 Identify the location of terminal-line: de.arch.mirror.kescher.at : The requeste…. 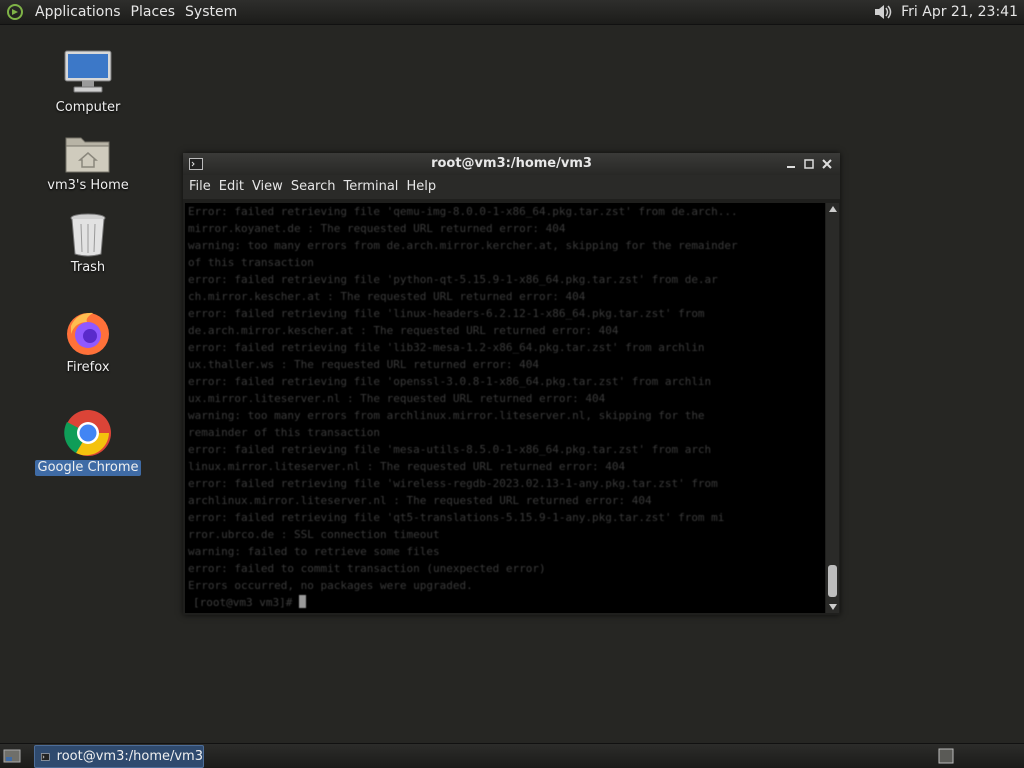
(403, 330).